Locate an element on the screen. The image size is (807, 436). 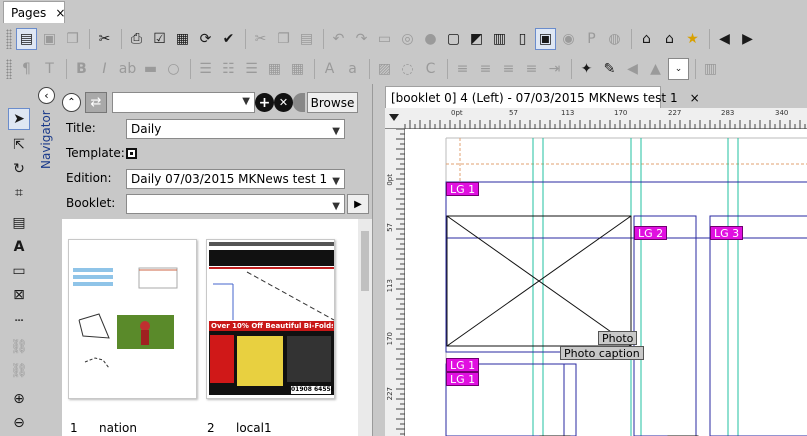
paragraph-icon: ¶ is located at coordinates (26, 69).